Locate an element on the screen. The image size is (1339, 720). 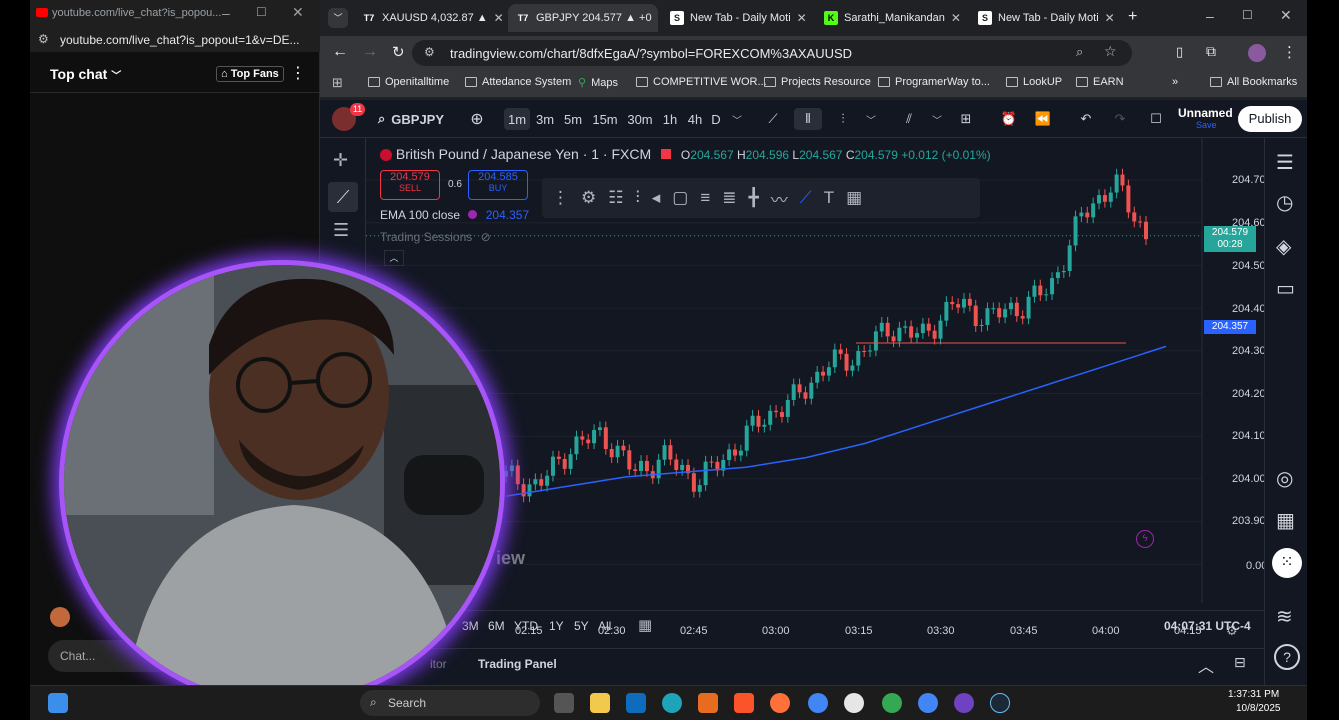
replay-icon: ⏪ is located at coordinates (1043, 119).